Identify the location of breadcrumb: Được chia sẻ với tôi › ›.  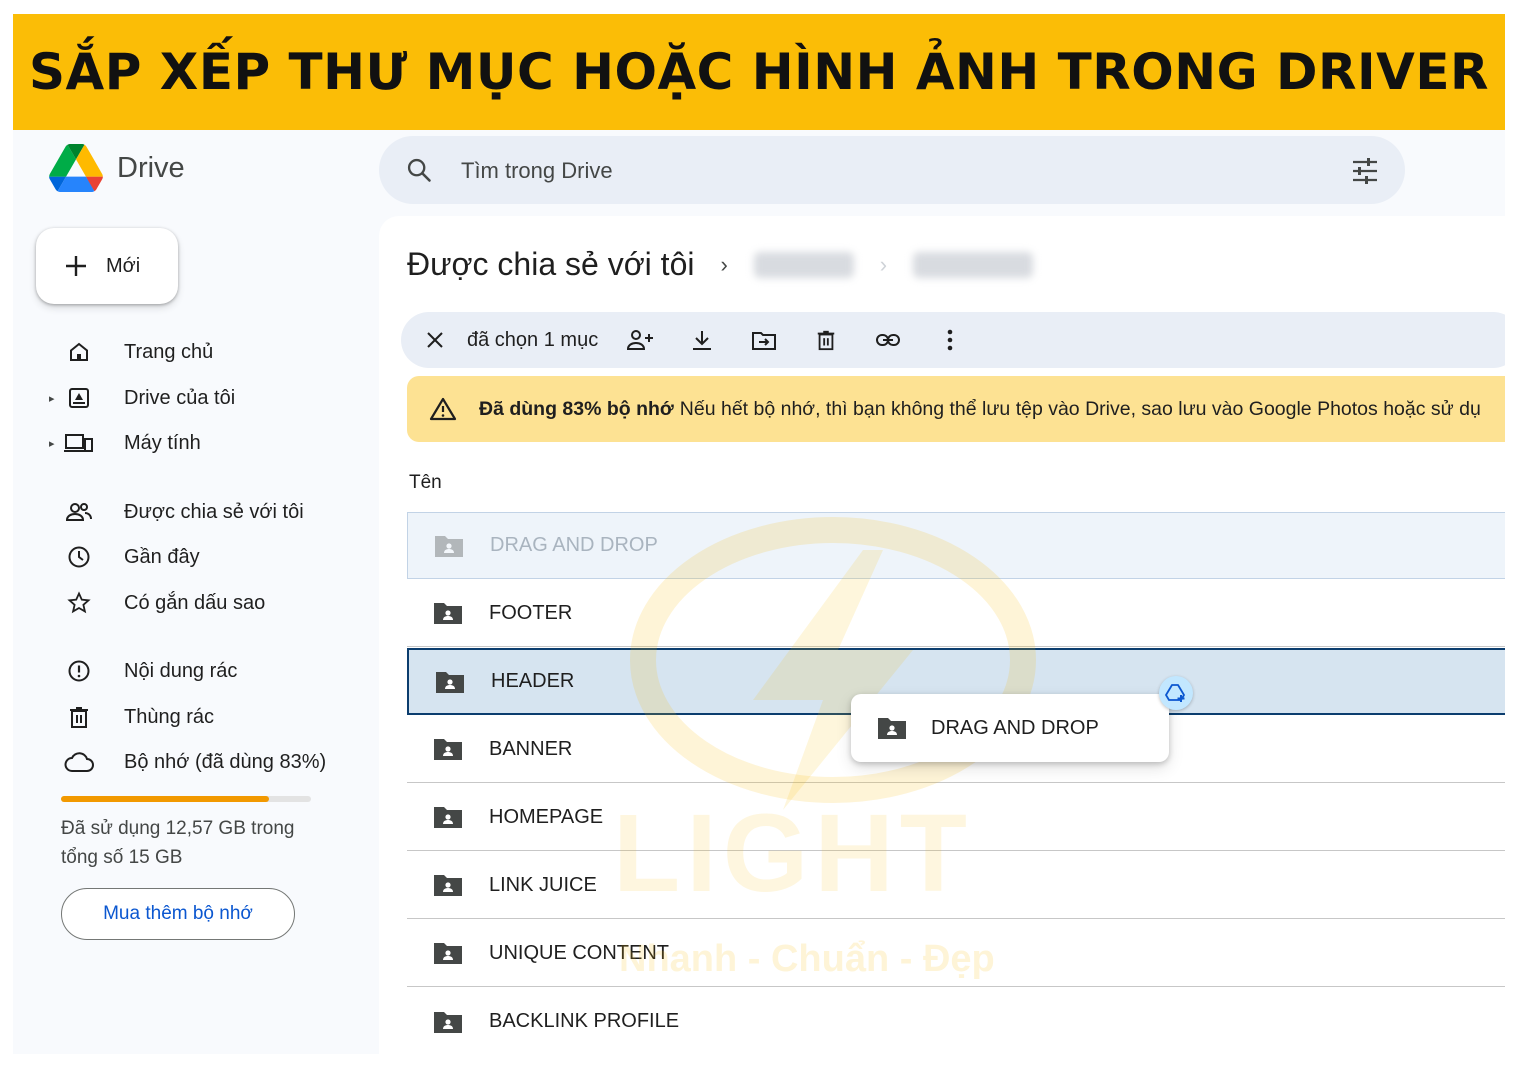
(720, 264).